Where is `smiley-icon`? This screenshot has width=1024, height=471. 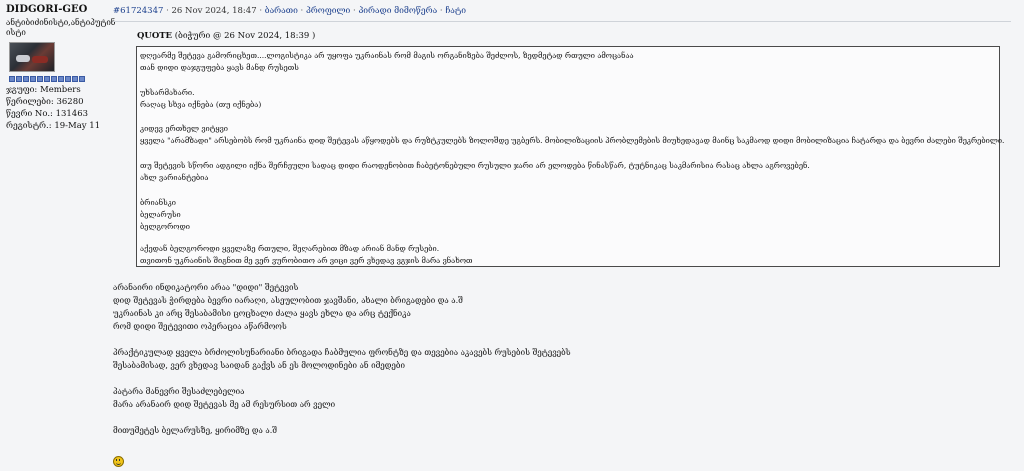
smiley-icon is located at coordinates (118, 461).